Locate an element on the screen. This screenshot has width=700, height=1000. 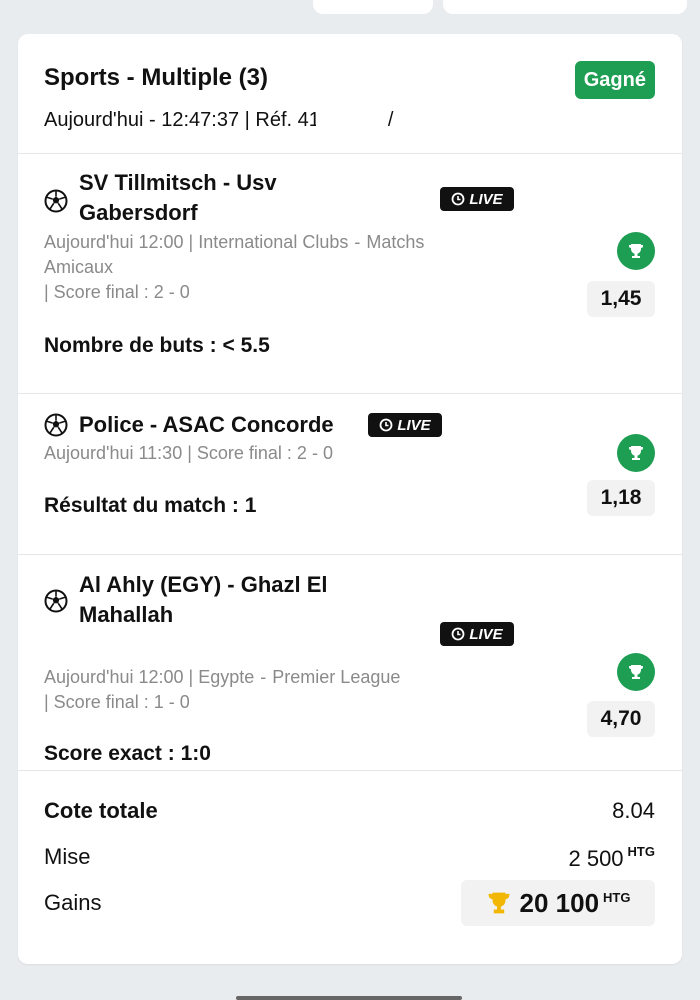
event-score: | Score final : 1 - 0 is located at coordinates (117, 702).